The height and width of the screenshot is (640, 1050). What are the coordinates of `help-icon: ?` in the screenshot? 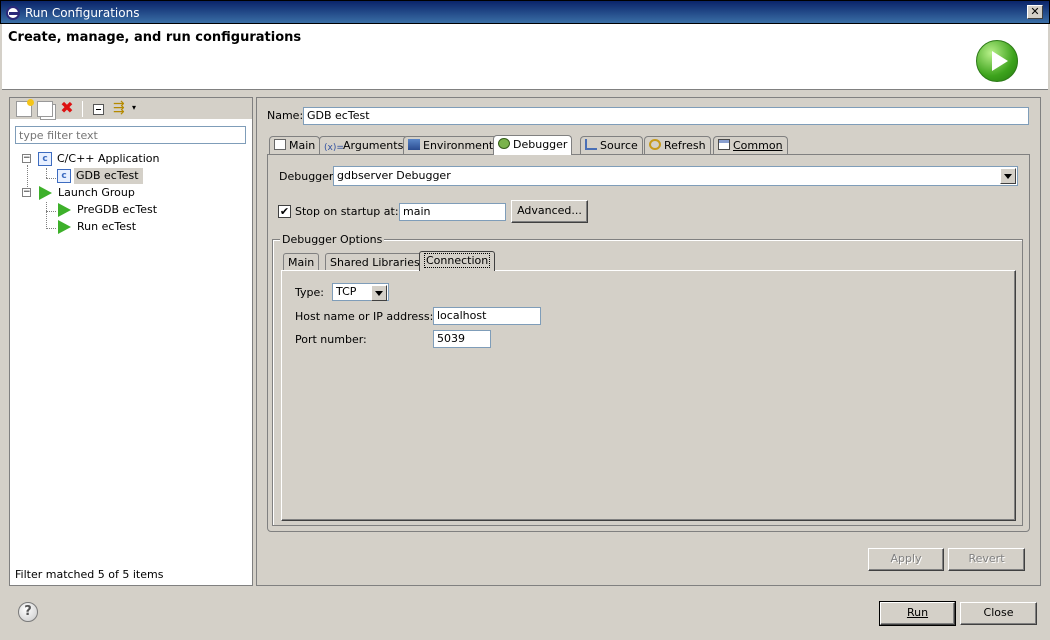 It's located at (28, 612).